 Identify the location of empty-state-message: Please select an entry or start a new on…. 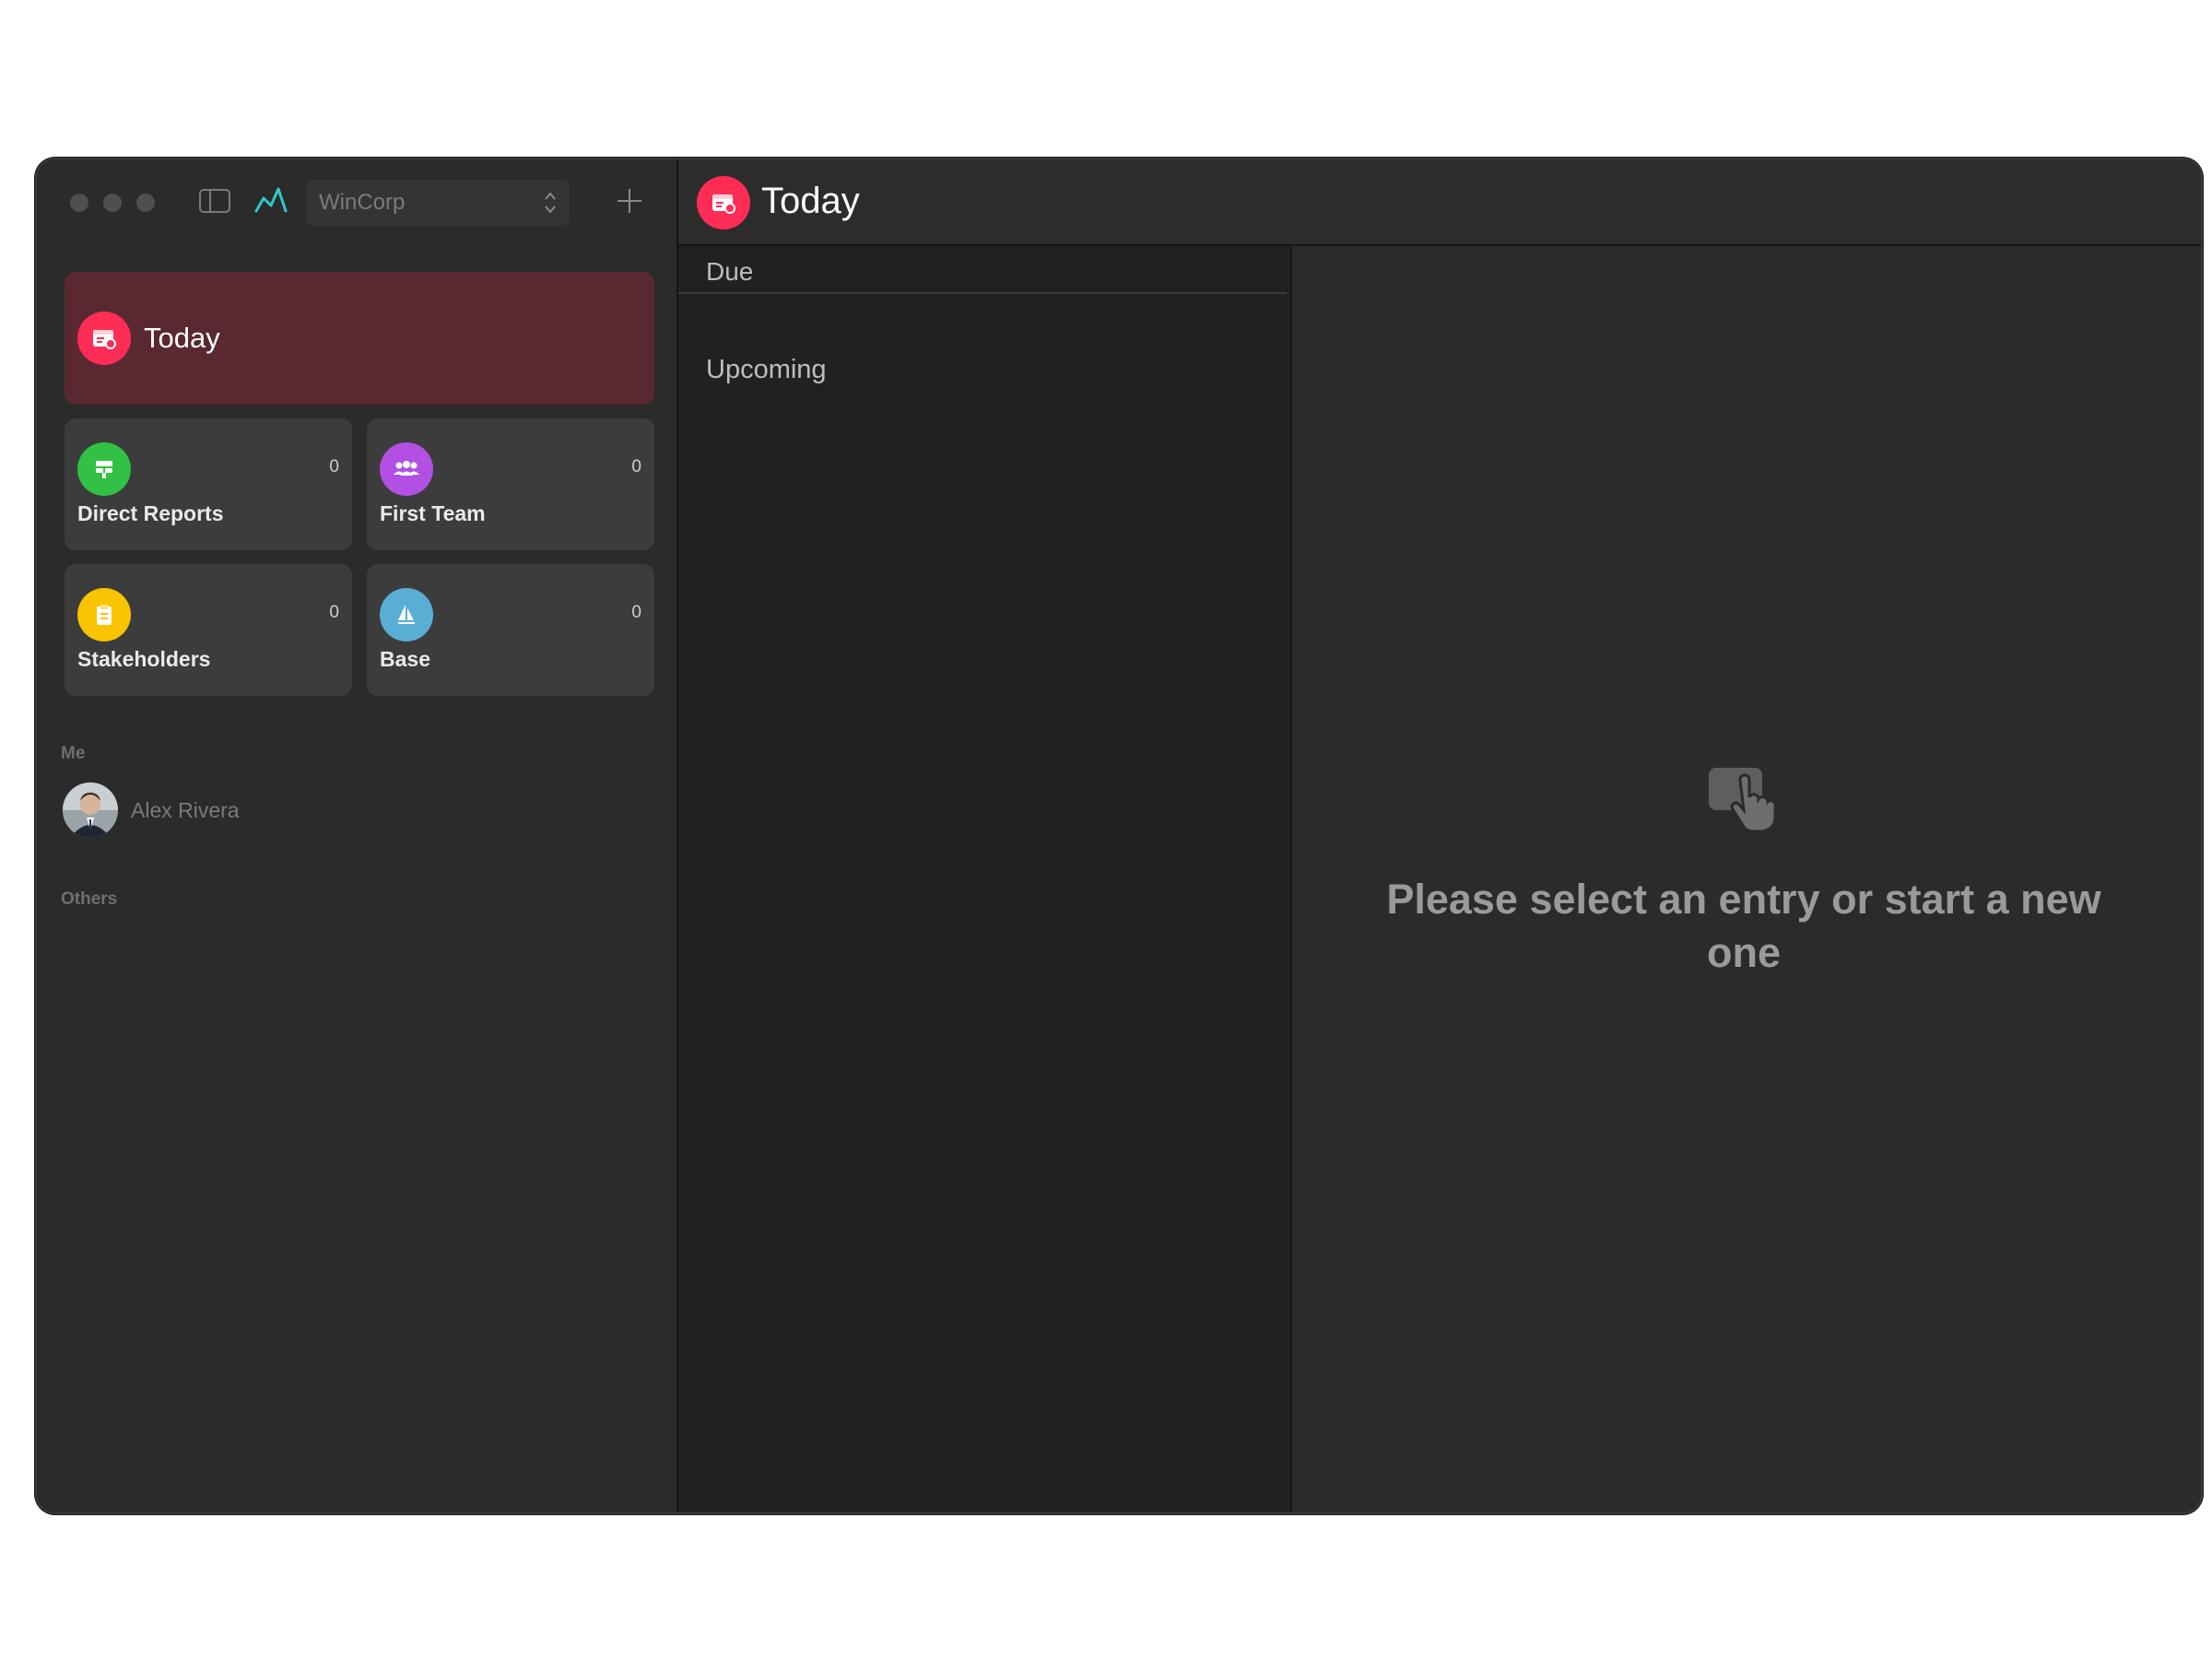
(1743, 926).